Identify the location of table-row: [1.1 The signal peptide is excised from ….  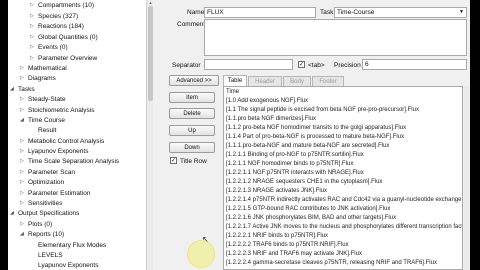
(322, 110).